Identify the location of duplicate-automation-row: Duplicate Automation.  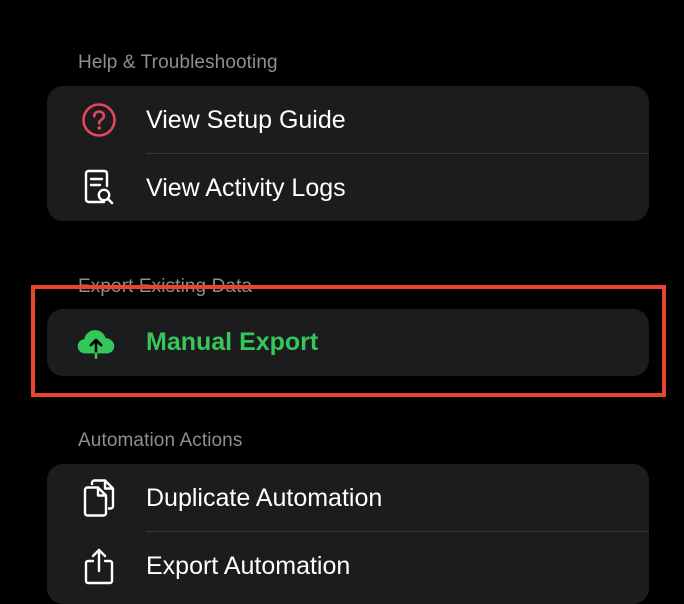
(348, 498).